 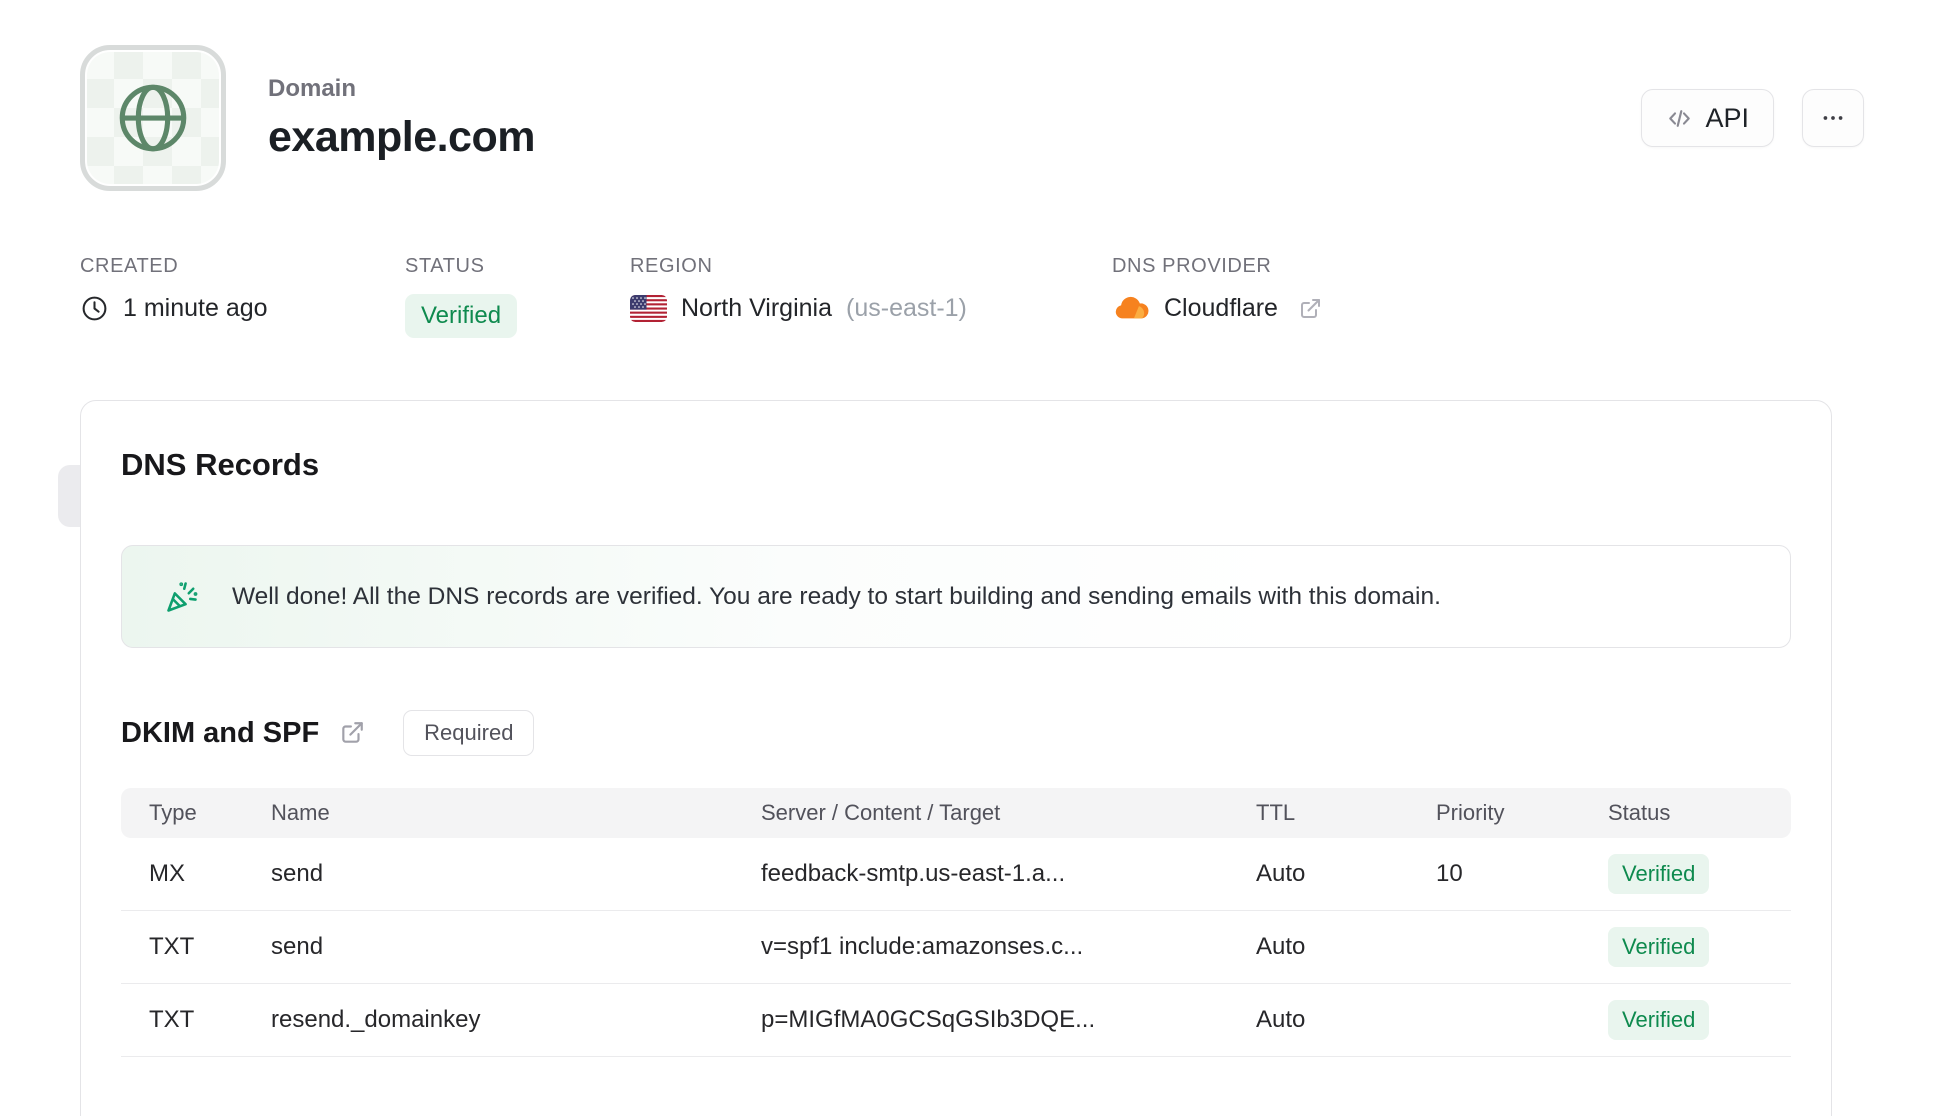 What do you see at coordinates (312, 88) in the screenshot?
I see `page-kicker: Domain` at bounding box center [312, 88].